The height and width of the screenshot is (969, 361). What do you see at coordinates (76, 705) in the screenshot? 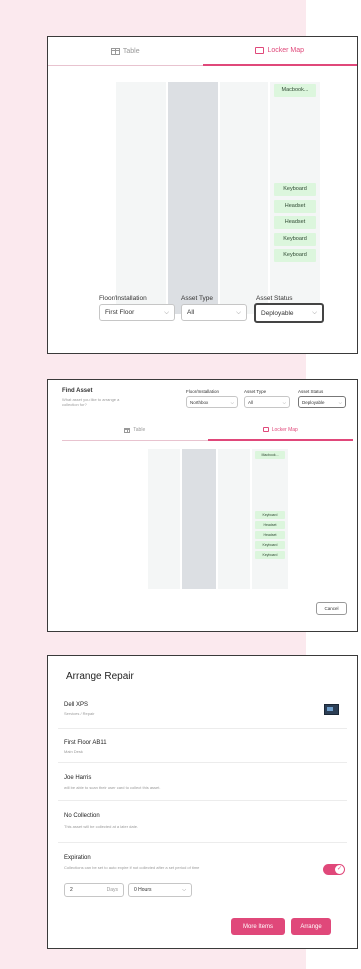
I see `asset-name: Dell XPS` at bounding box center [76, 705].